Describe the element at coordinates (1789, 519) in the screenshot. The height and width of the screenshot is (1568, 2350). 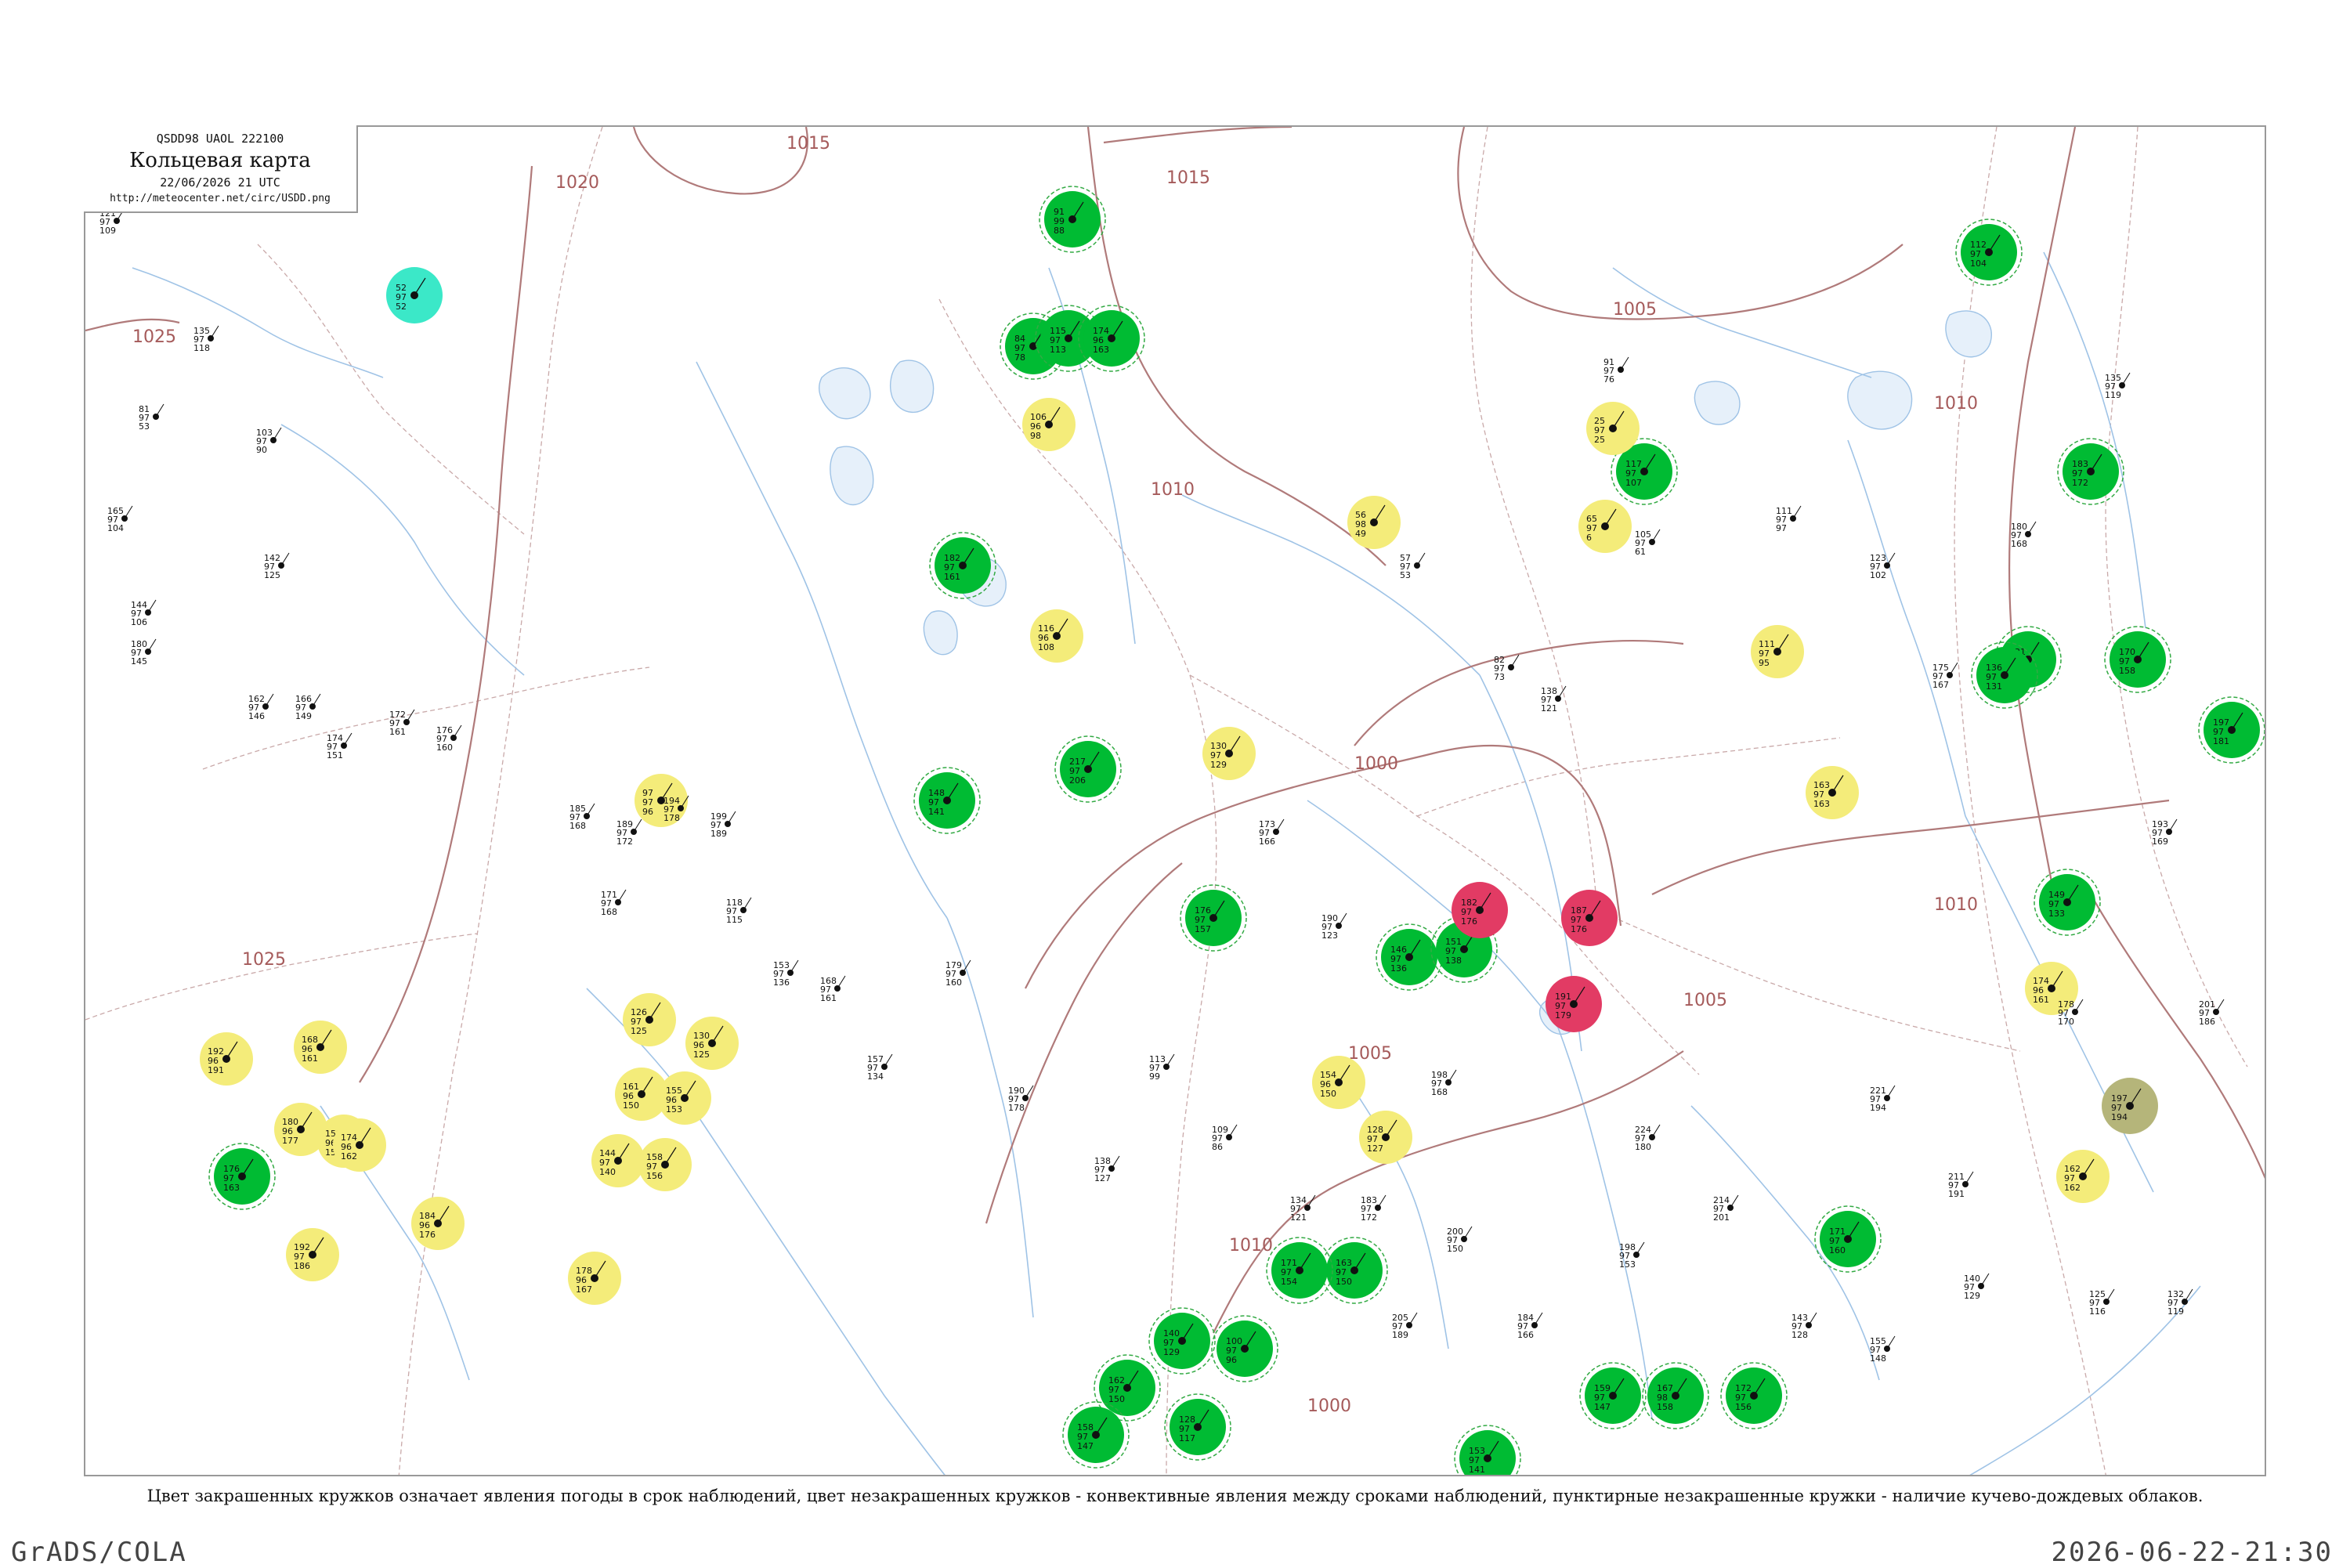
I see `weather-station-plain: 1119797` at that location.